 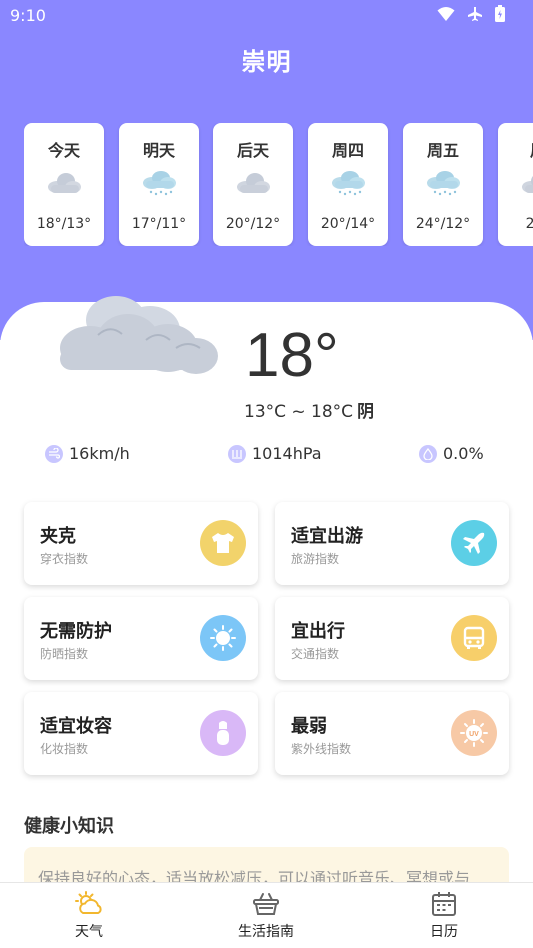 What do you see at coordinates (529, 224) in the screenshot?
I see `forecast-temp: 24°` at bounding box center [529, 224].